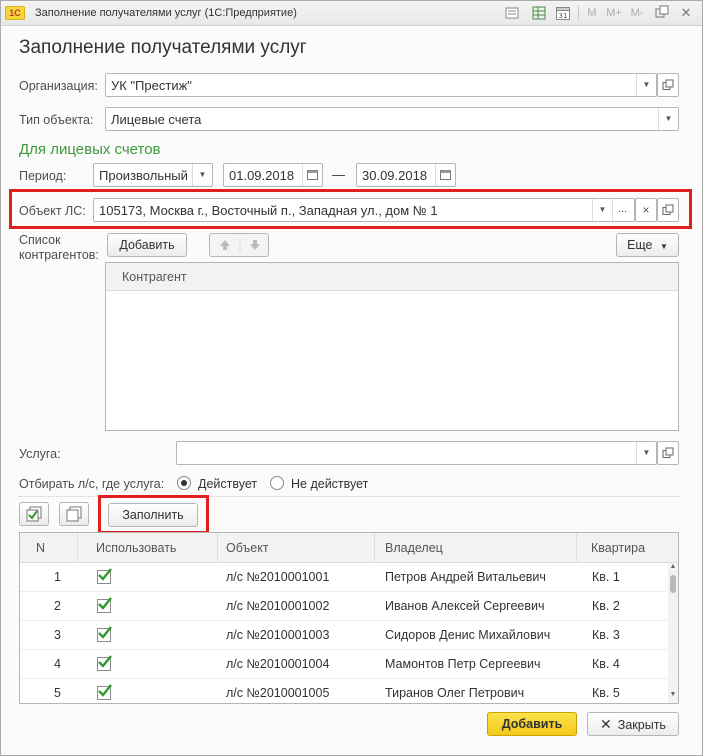  I want to click on column-header-use: Использовать, so click(148, 548).